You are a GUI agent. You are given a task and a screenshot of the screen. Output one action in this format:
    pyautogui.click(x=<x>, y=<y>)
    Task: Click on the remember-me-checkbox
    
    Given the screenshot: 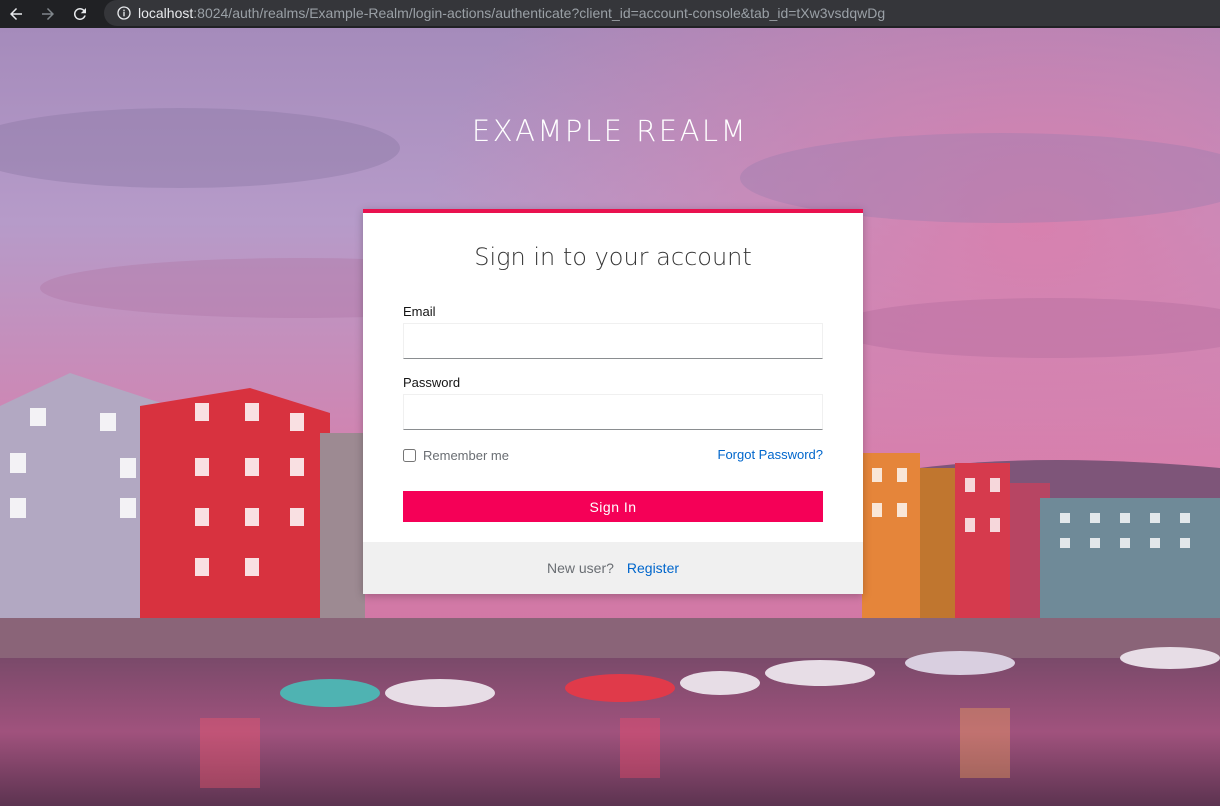 What is the action you would take?
    pyautogui.click(x=409, y=455)
    